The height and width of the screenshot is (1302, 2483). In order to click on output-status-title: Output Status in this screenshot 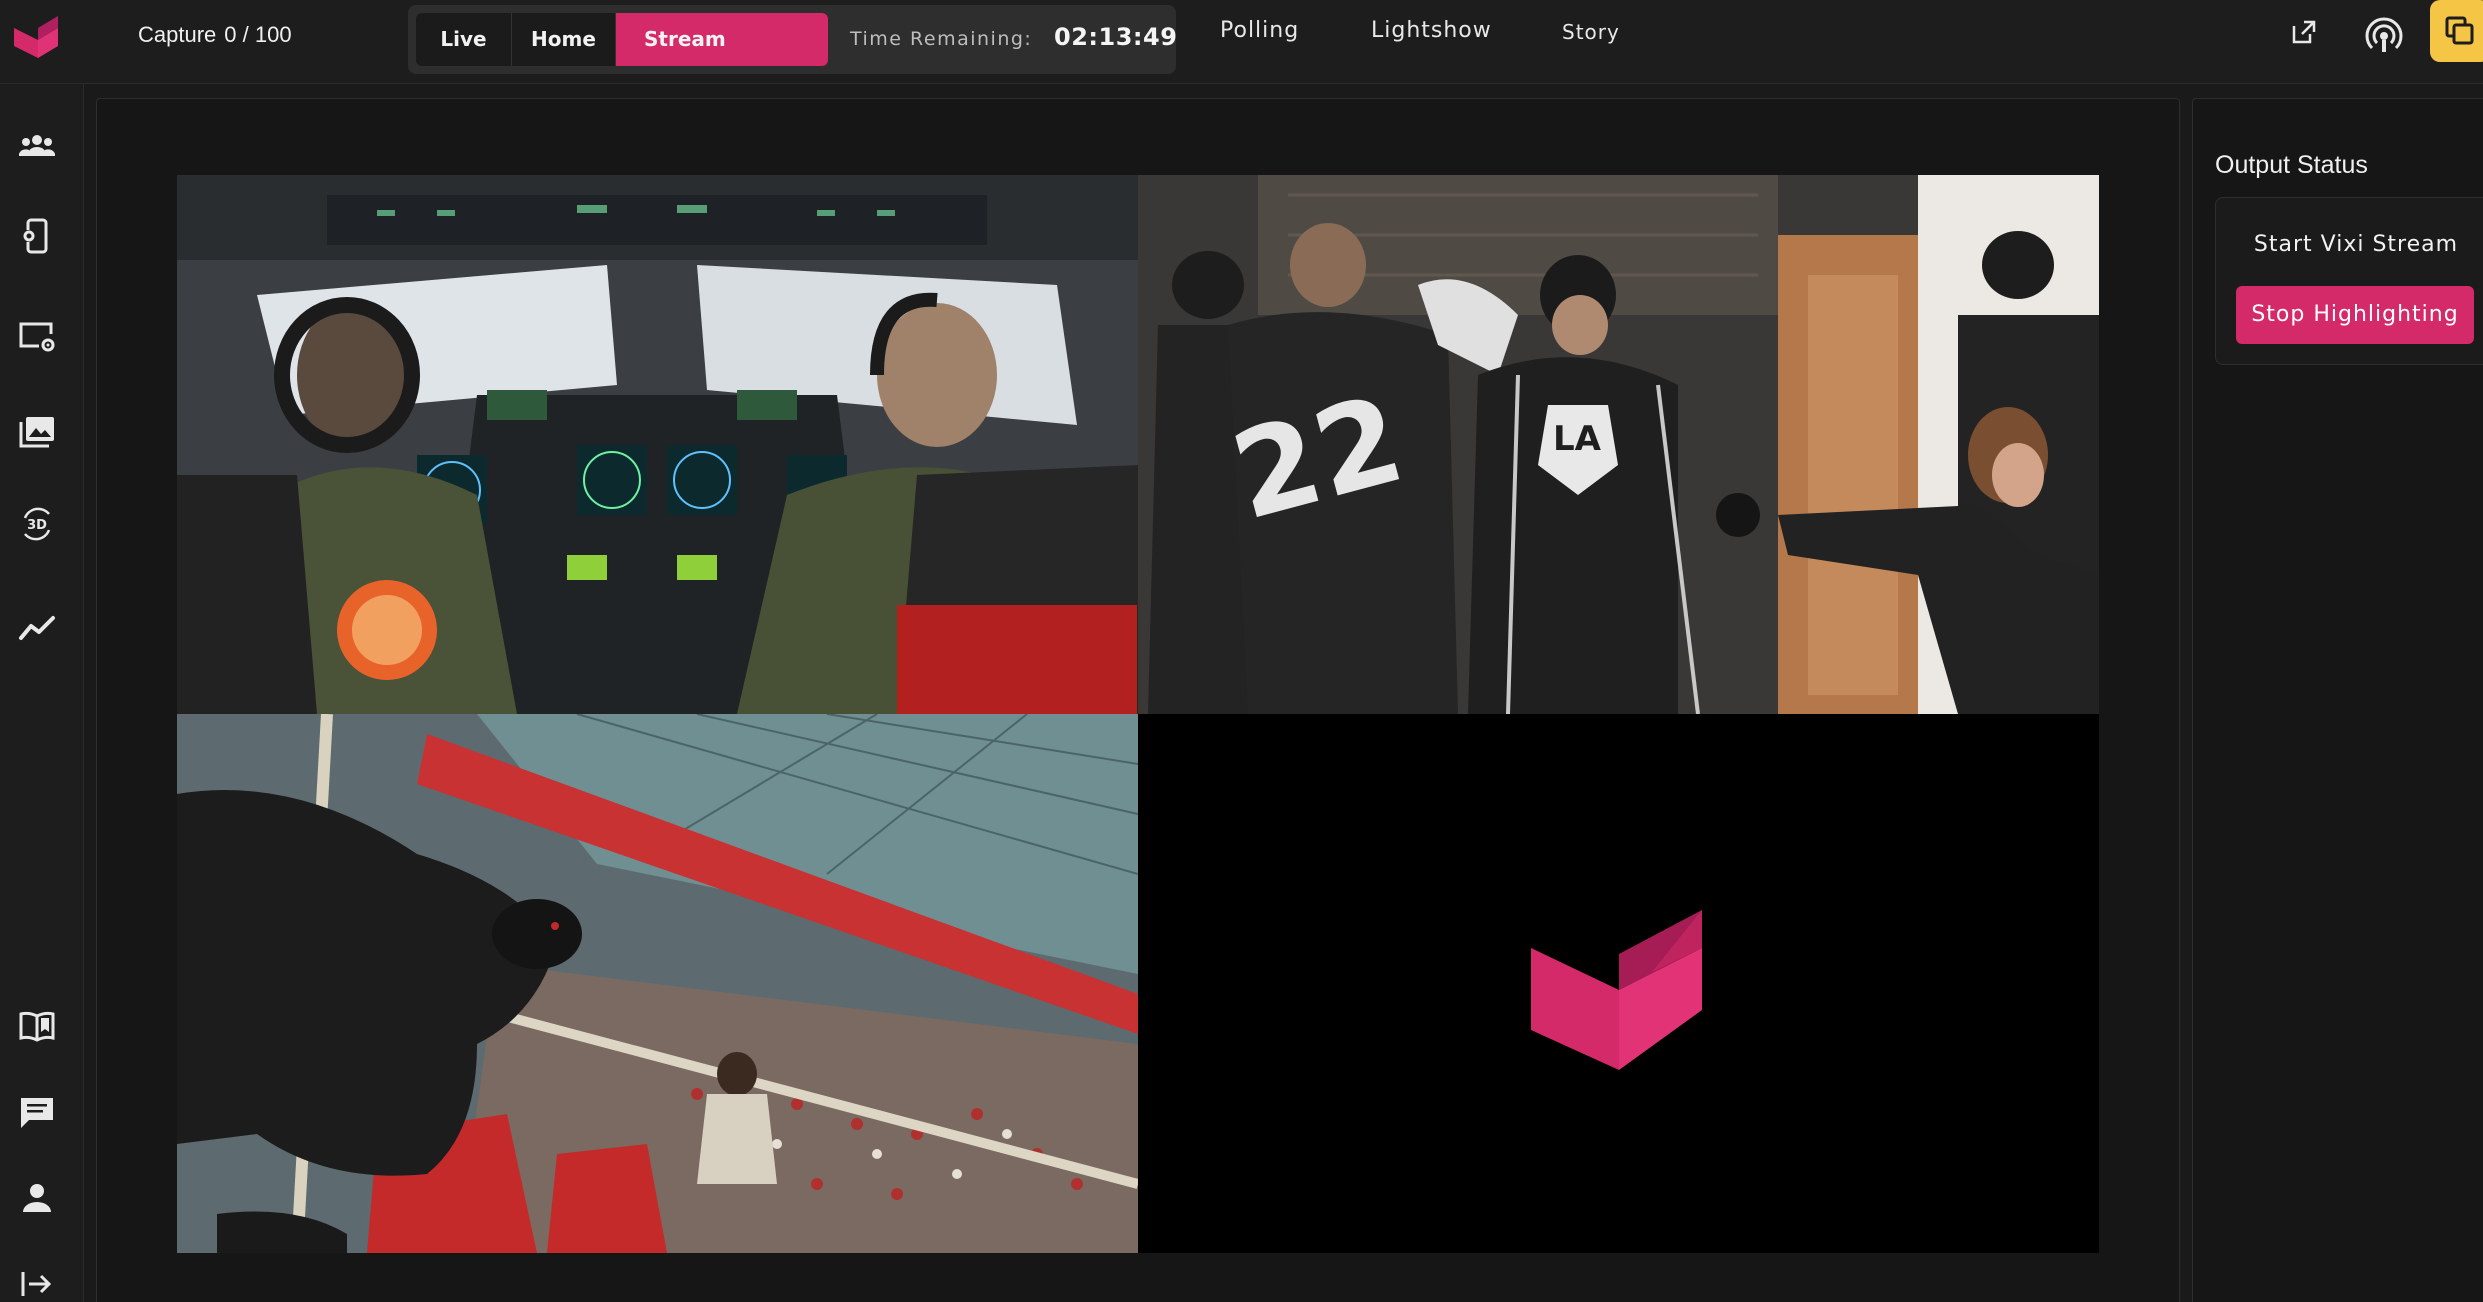, I will do `click(2291, 165)`.